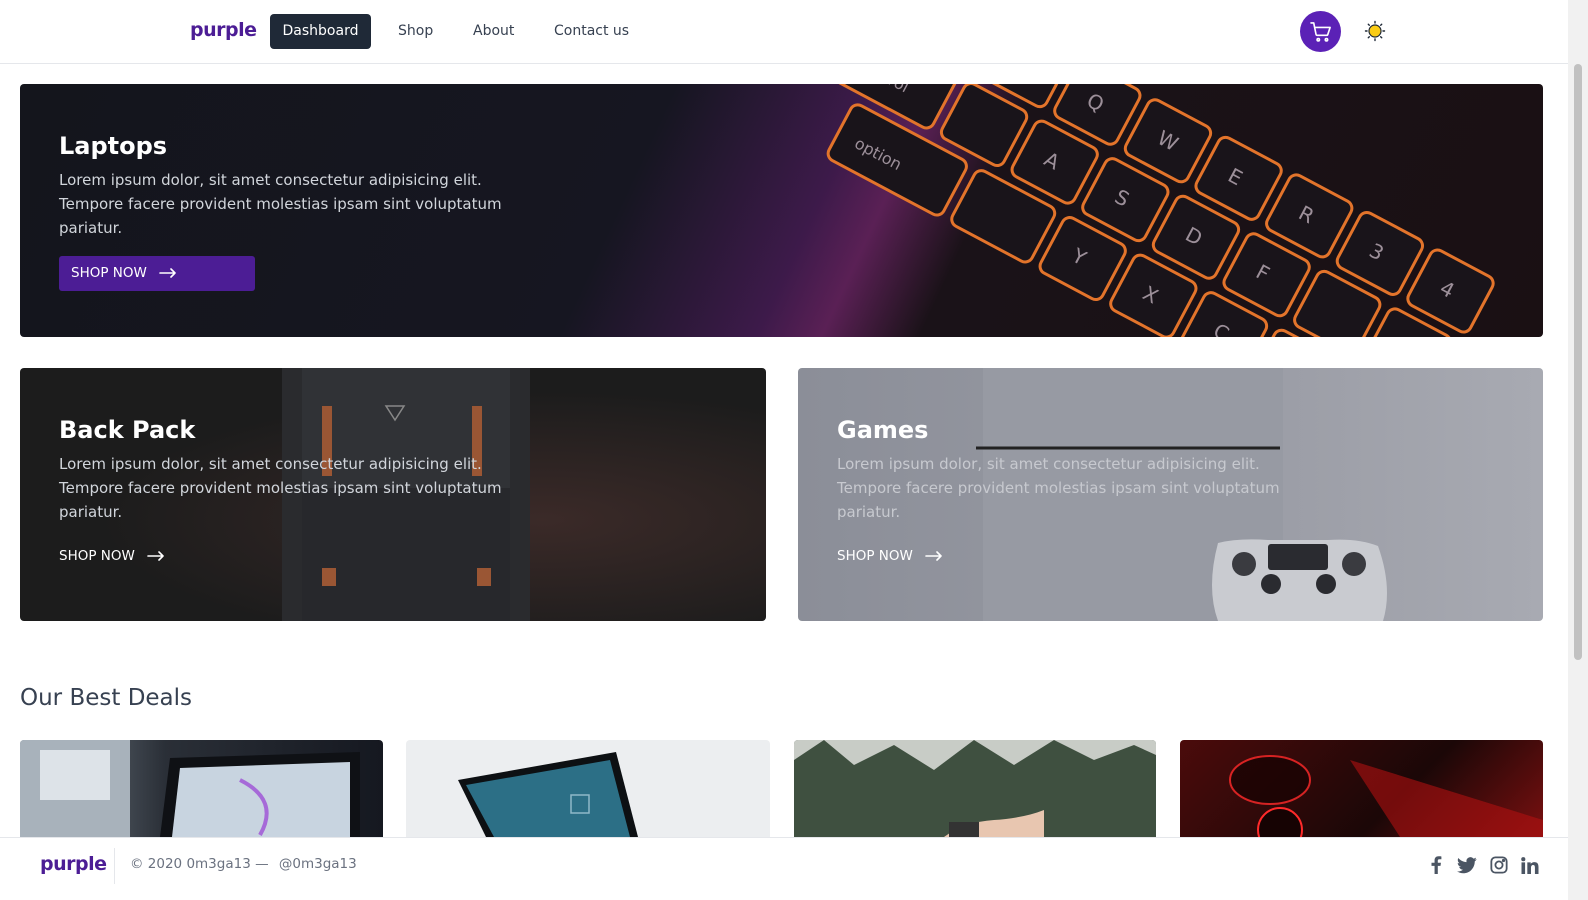 The image size is (1588, 900). What do you see at coordinates (415, 31) in the screenshot?
I see `nav-link-shop: Shop` at bounding box center [415, 31].